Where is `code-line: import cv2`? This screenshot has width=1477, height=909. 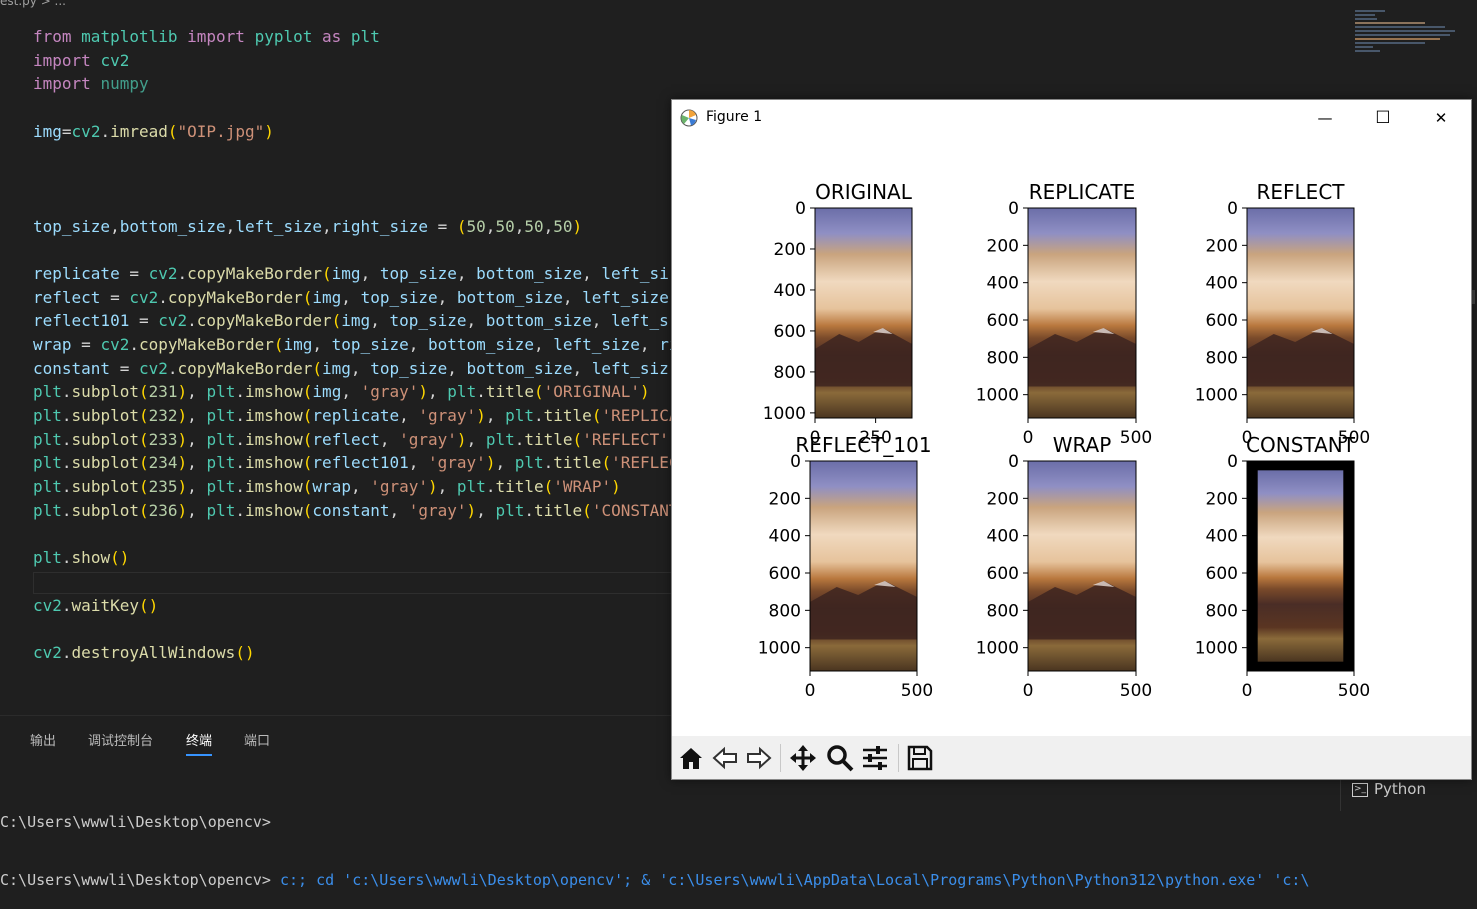 code-line: import cv2 is located at coordinates (356, 61).